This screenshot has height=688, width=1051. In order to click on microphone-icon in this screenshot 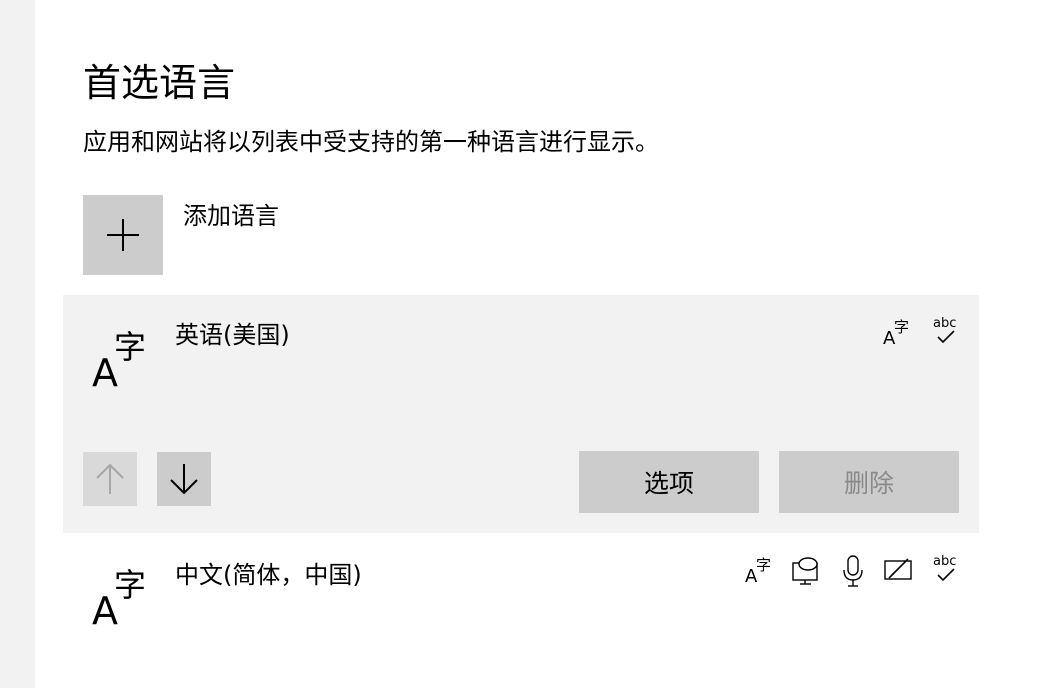, I will do `click(853, 571)`.